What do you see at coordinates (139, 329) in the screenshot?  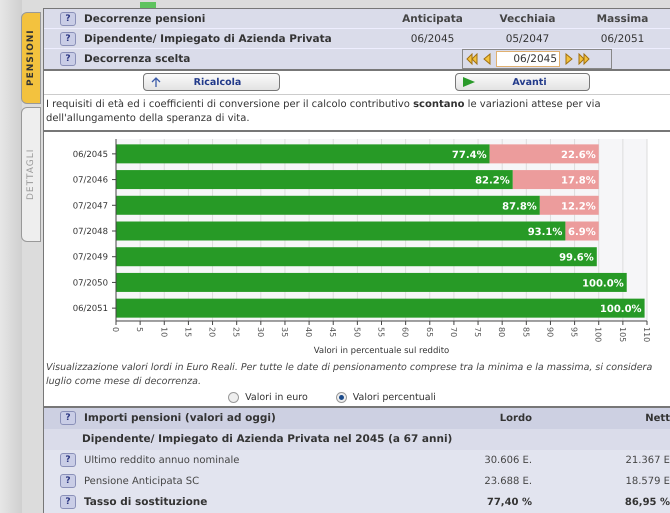 I see `tick-label: 5` at bounding box center [139, 329].